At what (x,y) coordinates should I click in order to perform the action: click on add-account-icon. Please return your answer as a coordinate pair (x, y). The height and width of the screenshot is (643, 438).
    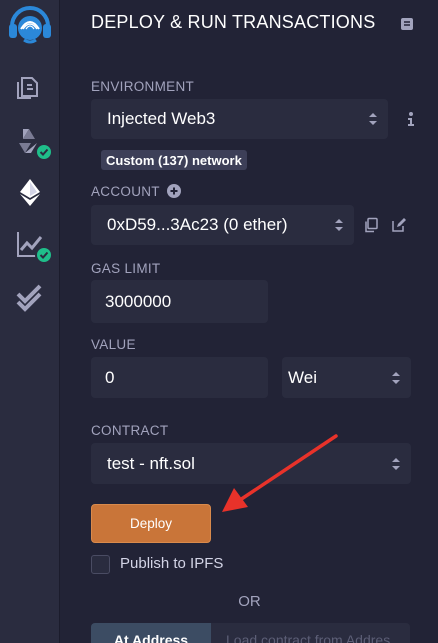
    Looking at the image, I should click on (174, 191).